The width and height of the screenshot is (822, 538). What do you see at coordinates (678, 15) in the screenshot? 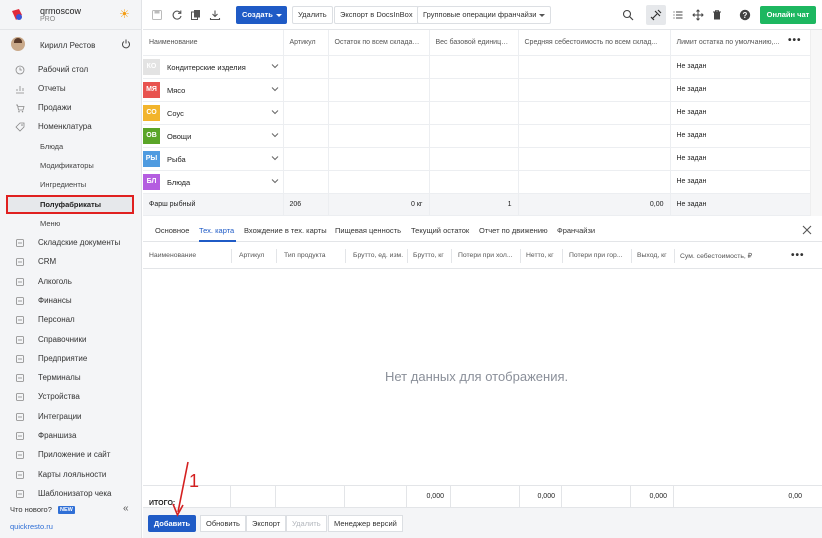
I see `list-view-icon` at bounding box center [678, 15].